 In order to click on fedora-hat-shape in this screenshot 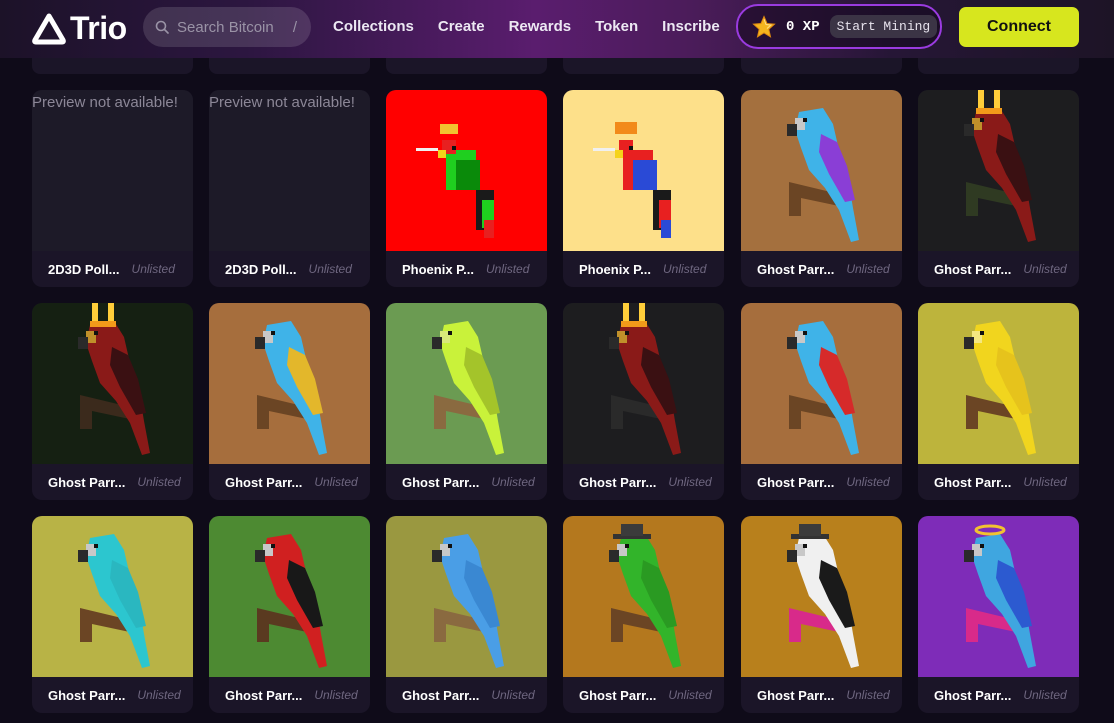, I will do `click(810, 530)`.